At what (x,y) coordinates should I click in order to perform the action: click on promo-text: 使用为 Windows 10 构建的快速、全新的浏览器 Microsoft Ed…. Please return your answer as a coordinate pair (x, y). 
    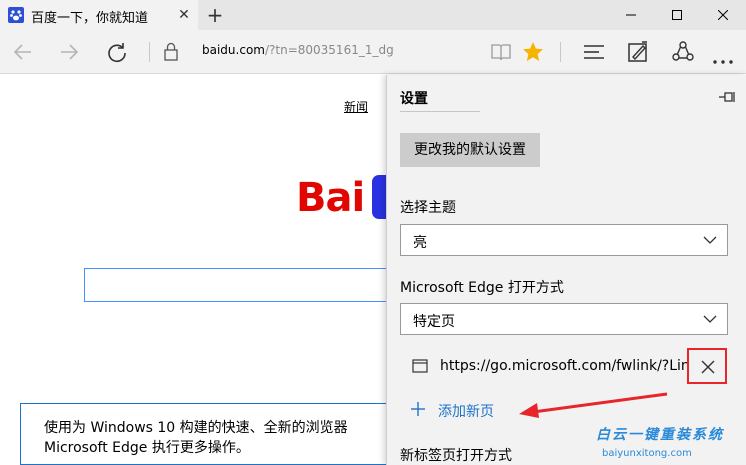
    Looking at the image, I should click on (196, 438).